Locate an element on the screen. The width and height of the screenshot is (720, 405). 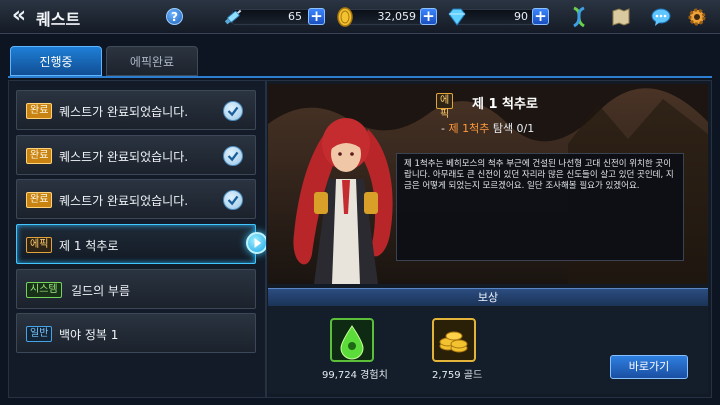
play-arrow-icon is located at coordinates (257, 243).